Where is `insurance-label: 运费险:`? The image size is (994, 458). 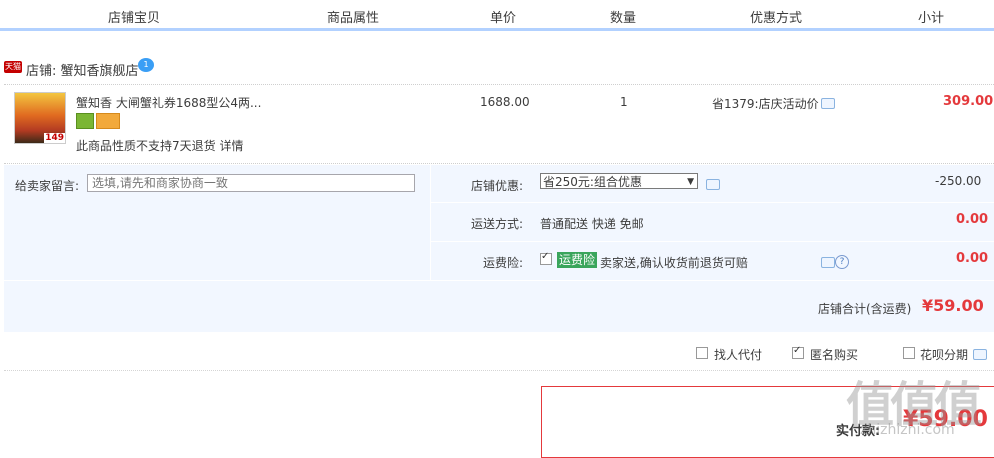 insurance-label: 运费险: is located at coordinates (502, 263).